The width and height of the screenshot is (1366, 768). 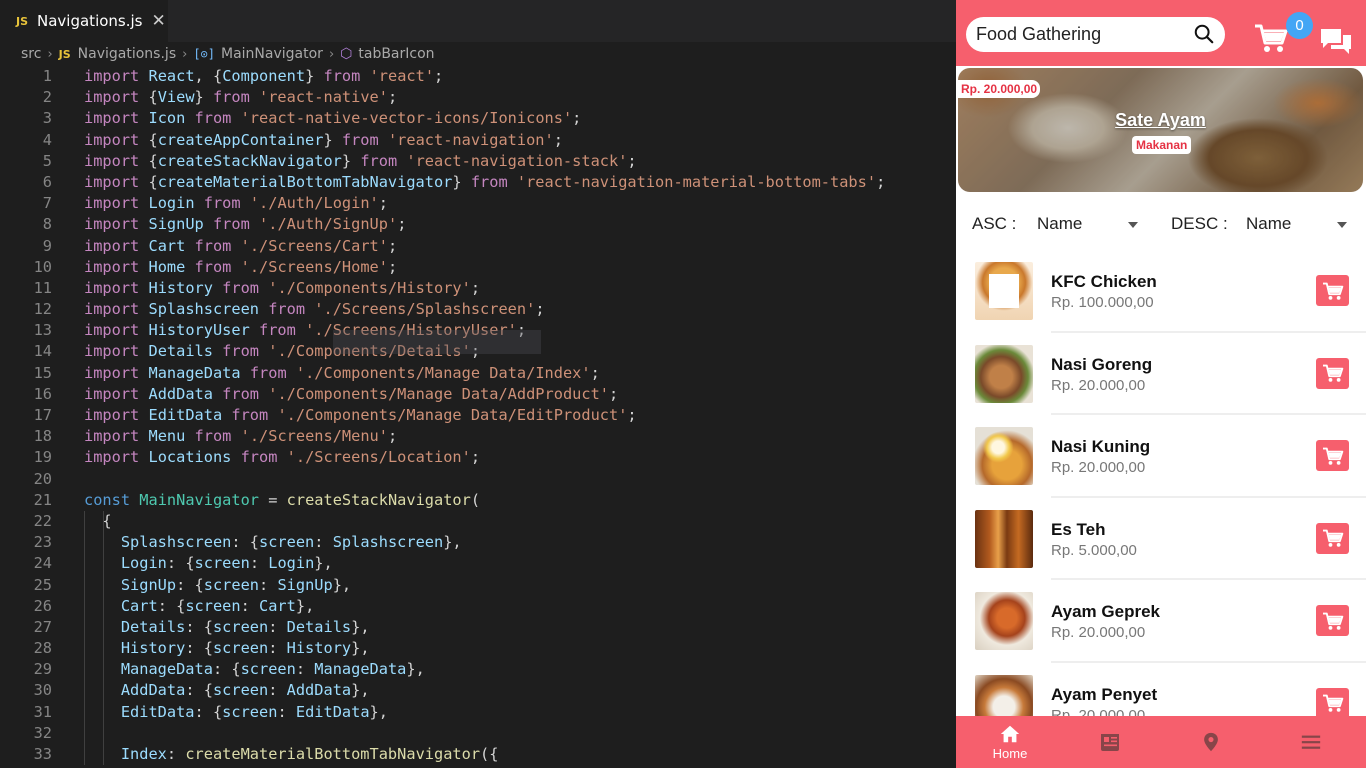 I want to click on line-number: 7, so click(x=47, y=203).